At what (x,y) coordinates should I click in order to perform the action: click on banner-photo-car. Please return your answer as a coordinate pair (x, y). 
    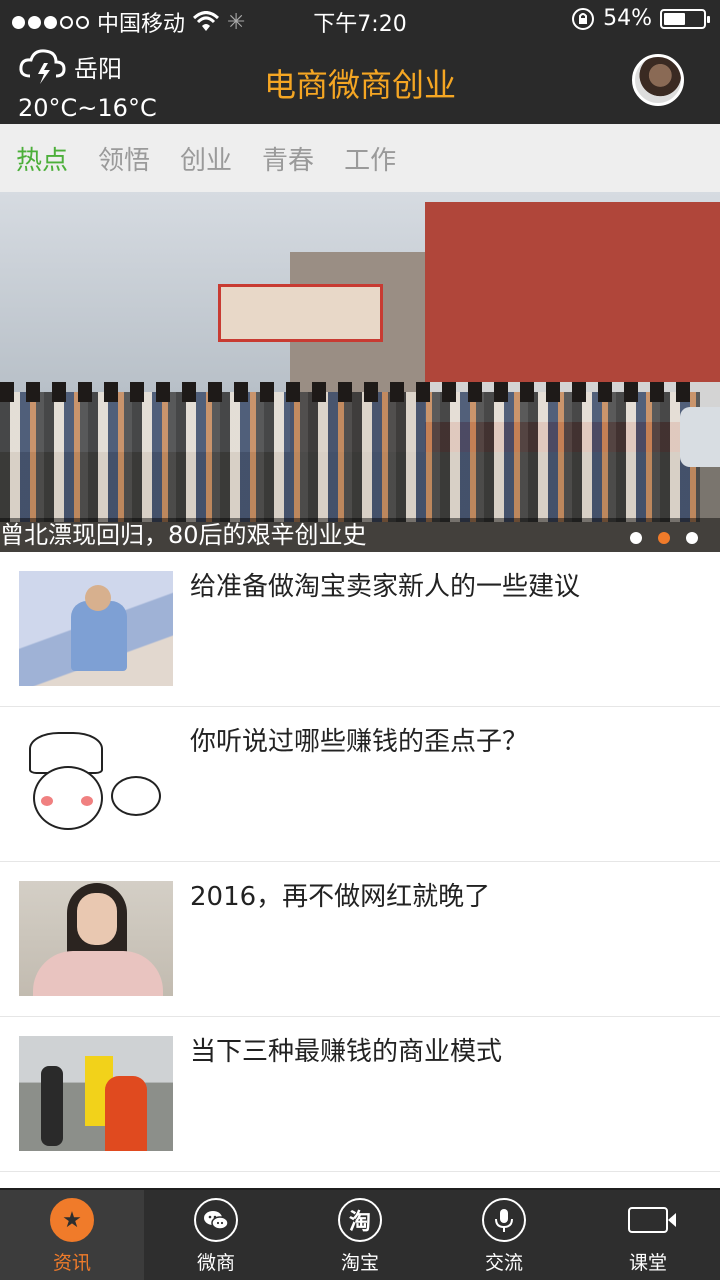
    Looking at the image, I should click on (700, 437).